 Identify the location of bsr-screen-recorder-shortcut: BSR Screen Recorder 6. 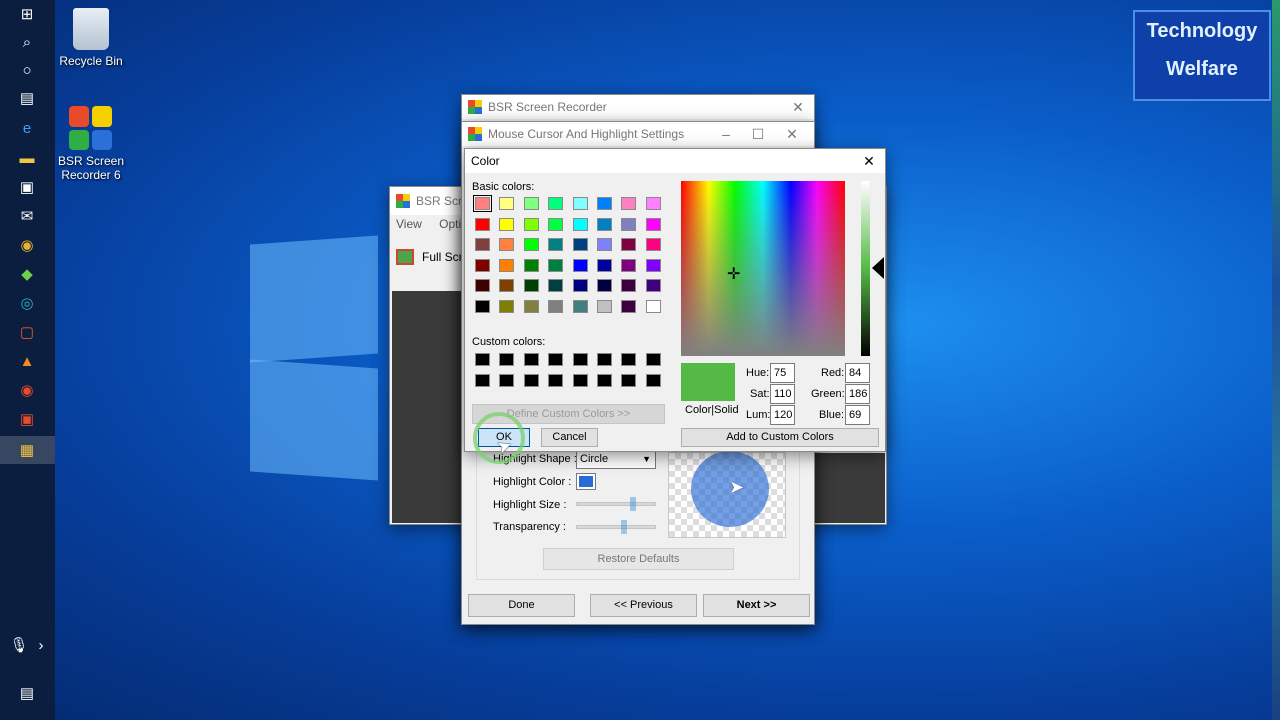
(91, 144).